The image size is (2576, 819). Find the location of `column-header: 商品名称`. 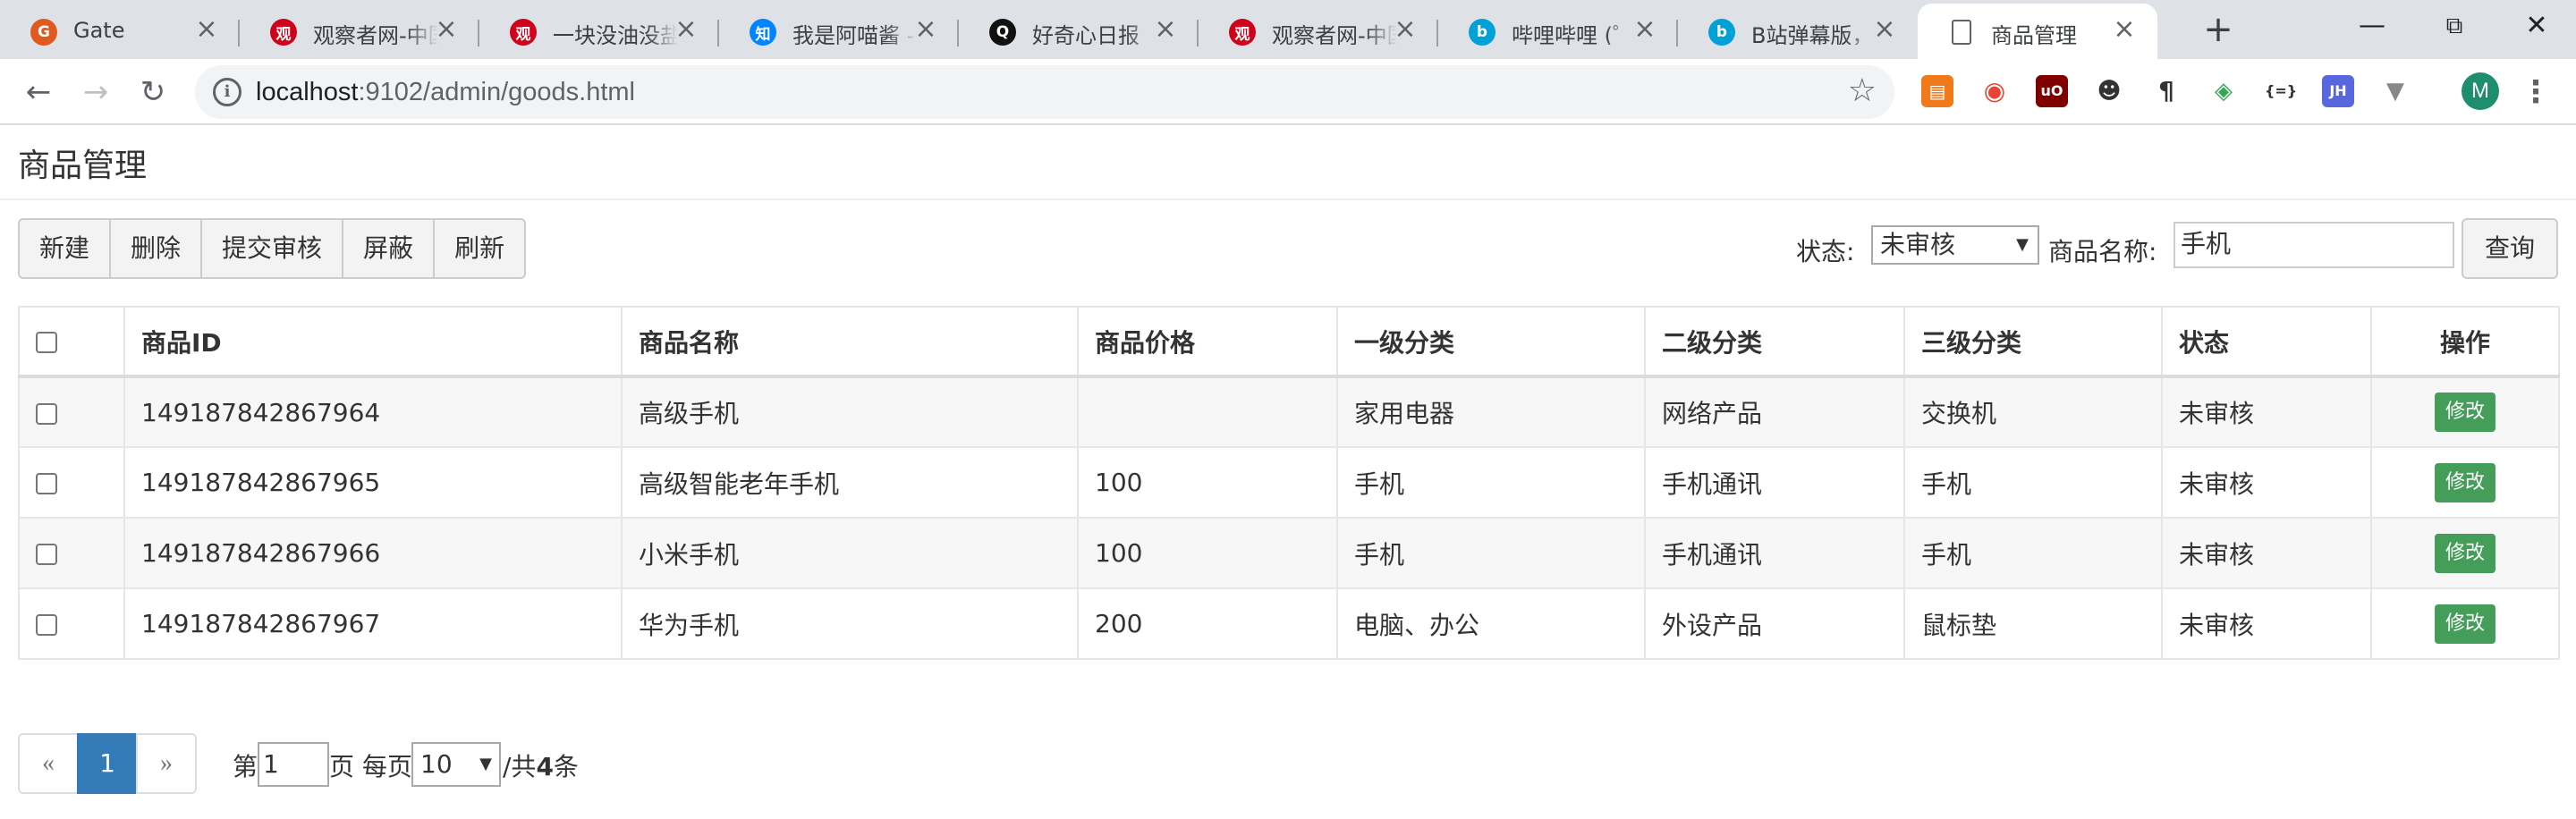

column-header: 商品名称 is located at coordinates (850, 342).